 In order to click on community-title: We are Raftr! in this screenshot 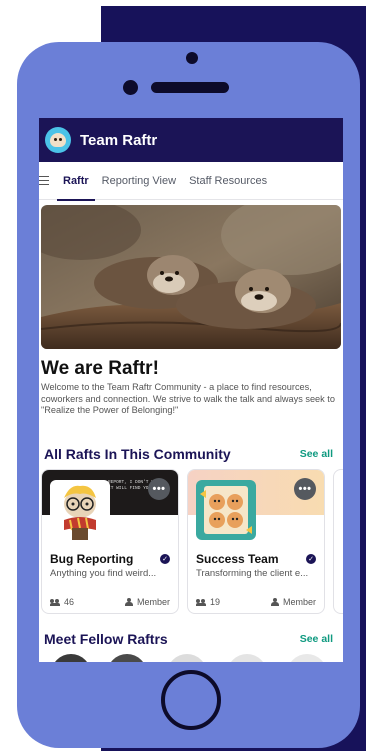, I will do `click(100, 368)`.